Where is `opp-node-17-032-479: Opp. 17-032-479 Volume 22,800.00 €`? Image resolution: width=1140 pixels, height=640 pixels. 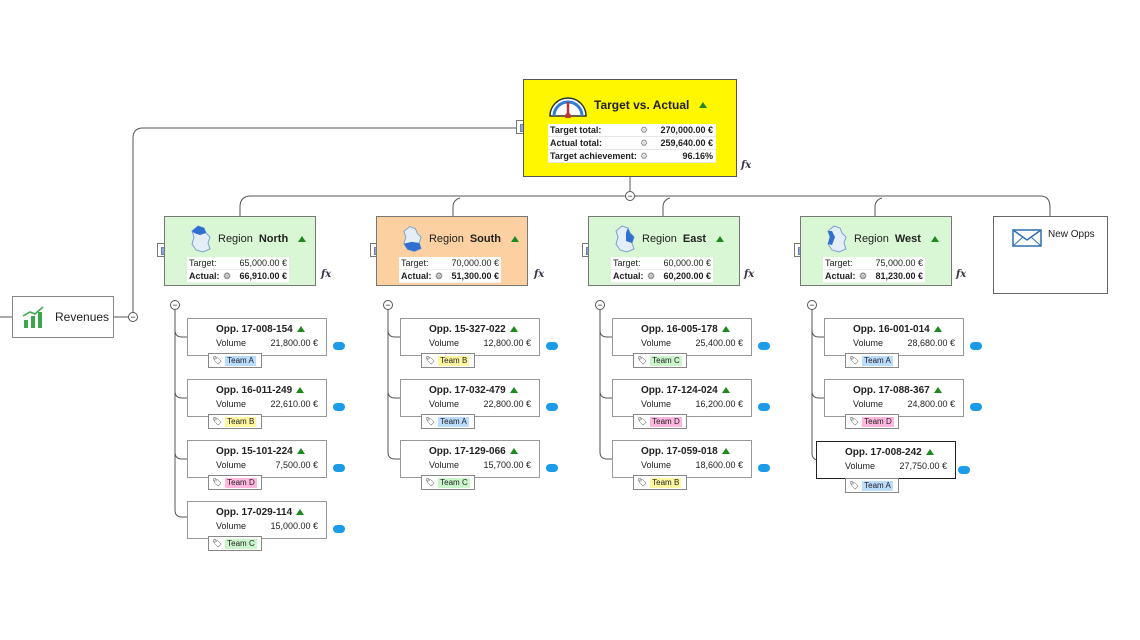 opp-node-17-032-479: Opp. 17-032-479 Volume 22,800.00 € is located at coordinates (470, 398).